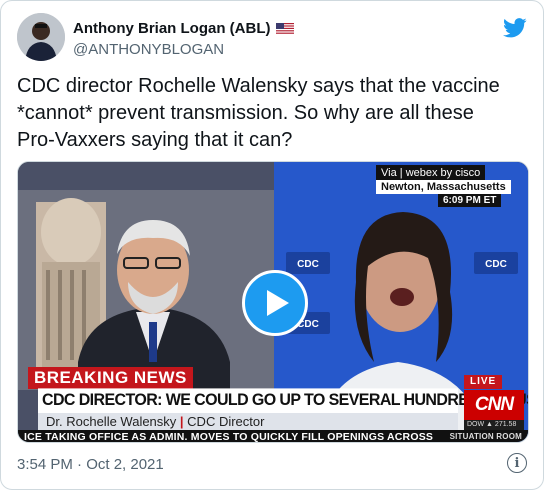 The image size is (544, 490). What do you see at coordinates (90, 464) in the screenshot?
I see `tweet-timestamp: 3:54 PM · Oct 2, 2021` at bounding box center [90, 464].